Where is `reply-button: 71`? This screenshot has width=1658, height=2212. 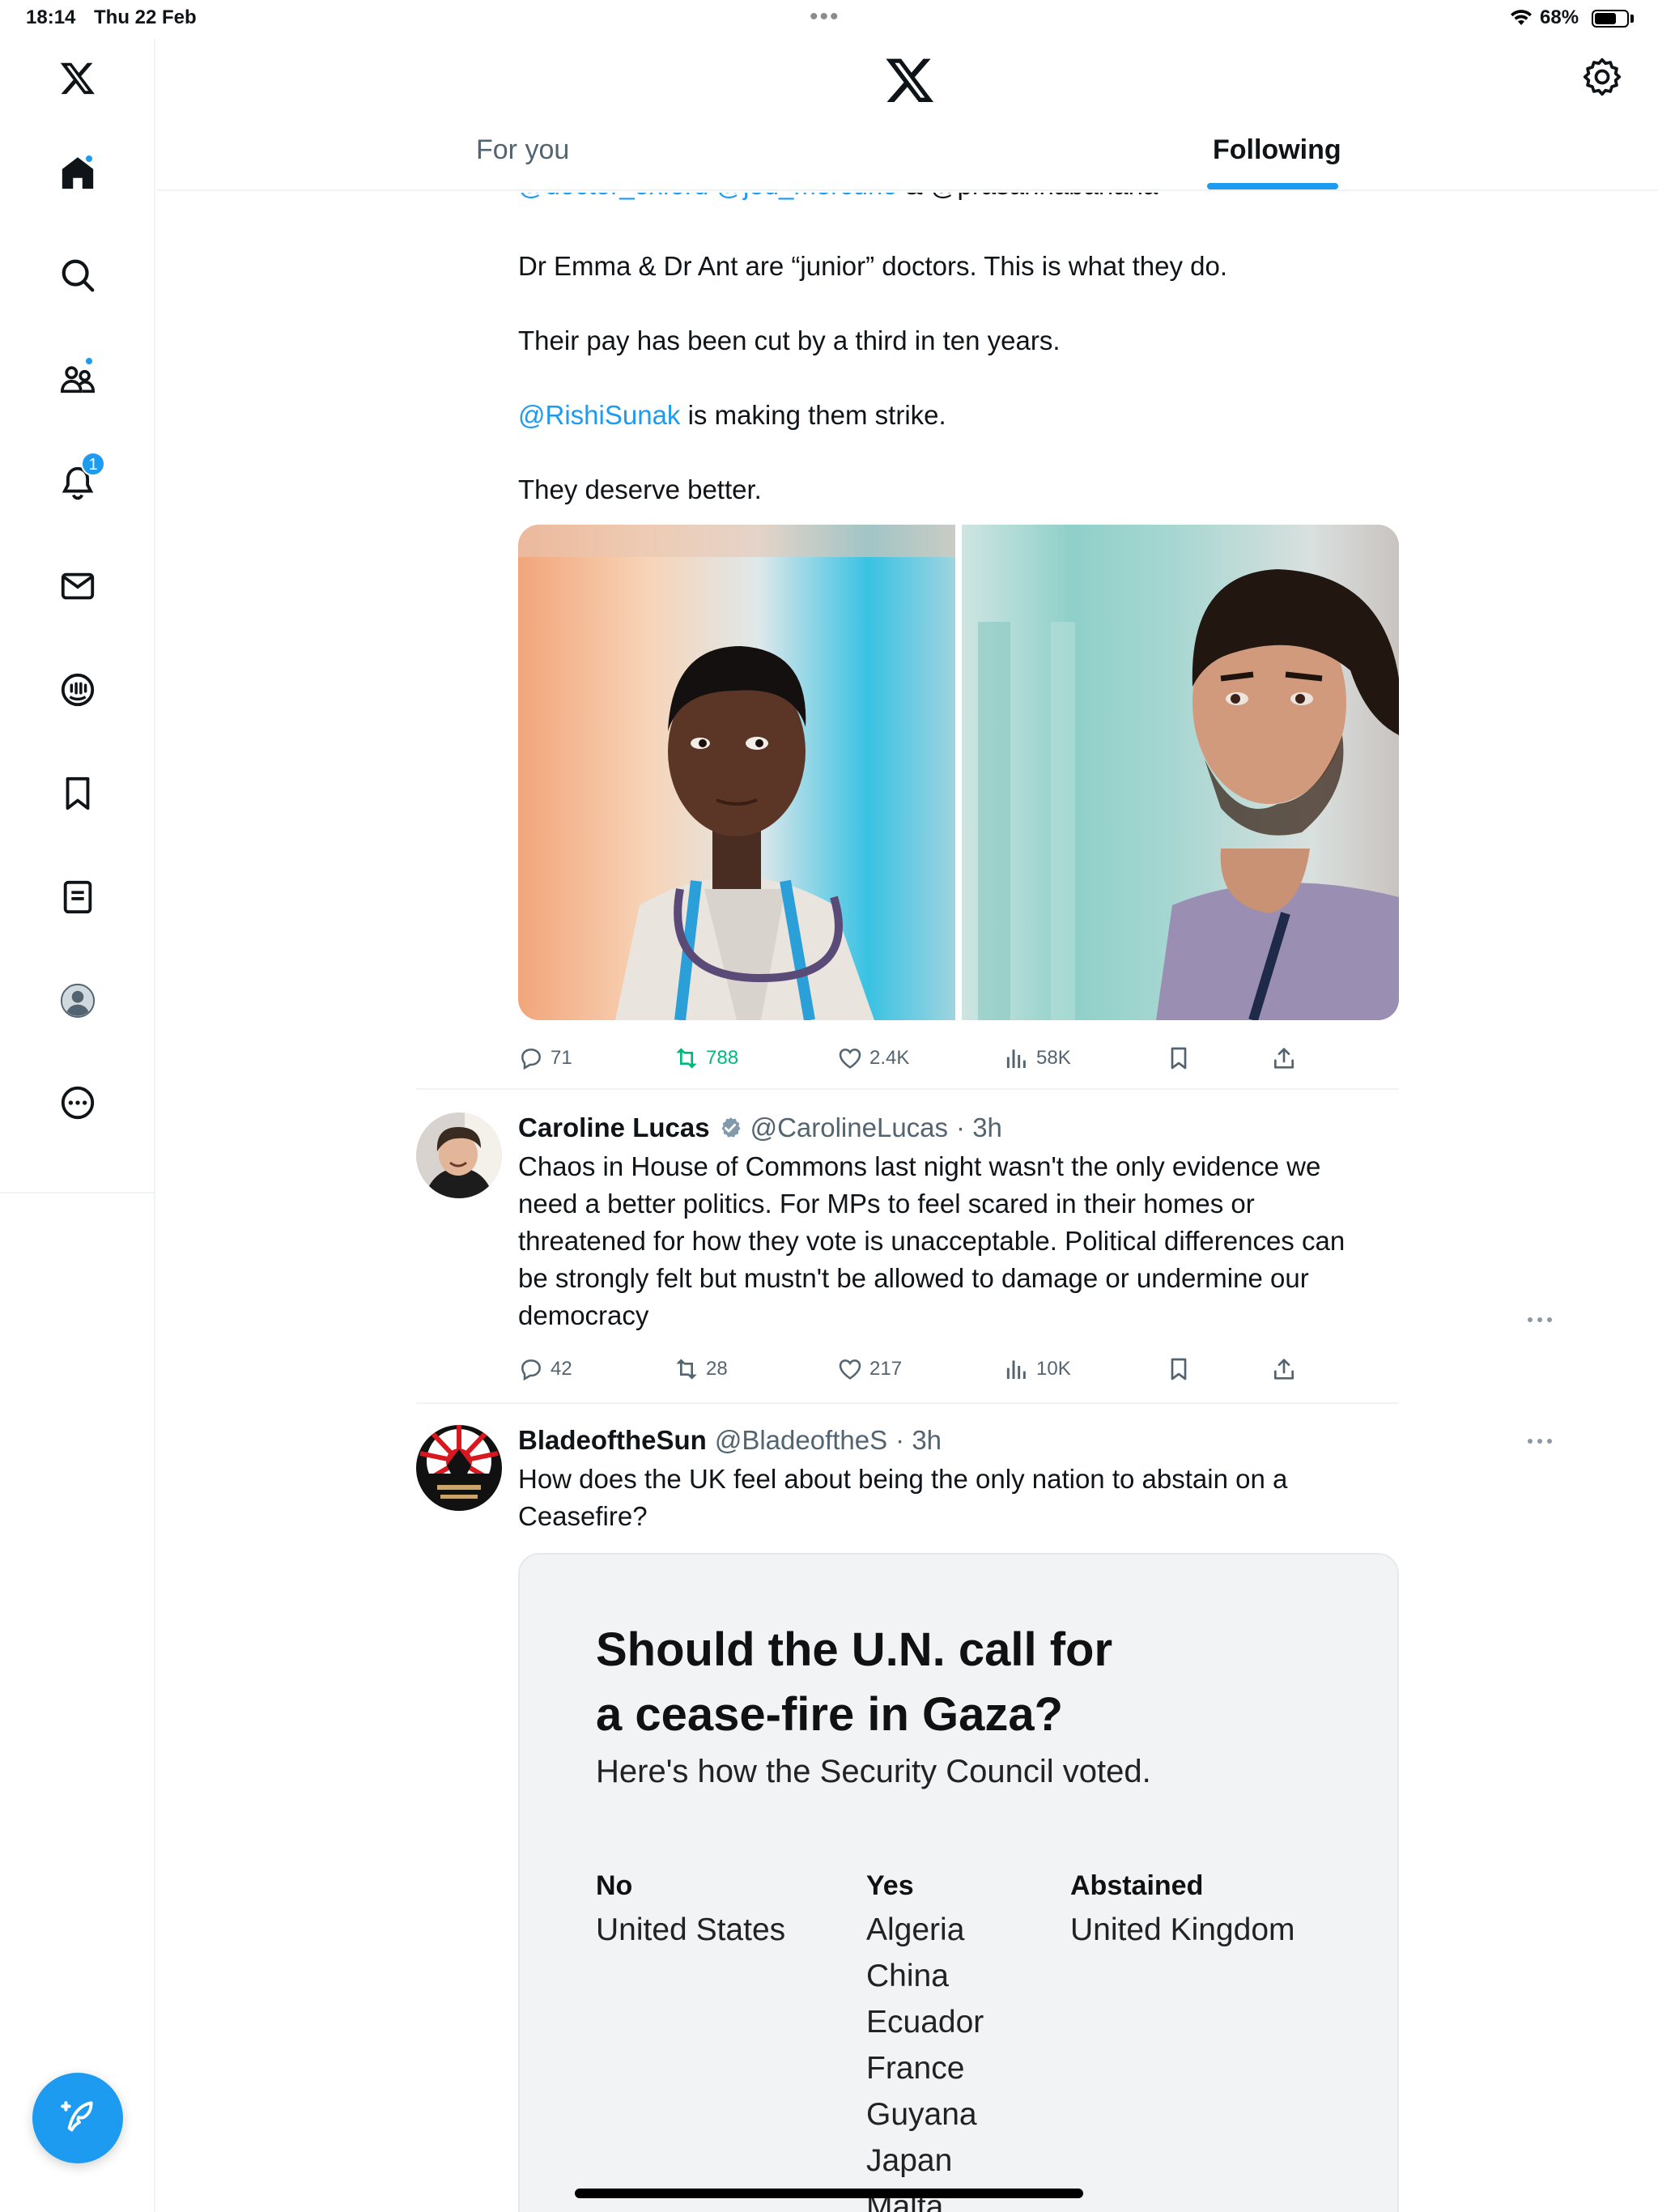 reply-button: 71 is located at coordinates (545, 1059).